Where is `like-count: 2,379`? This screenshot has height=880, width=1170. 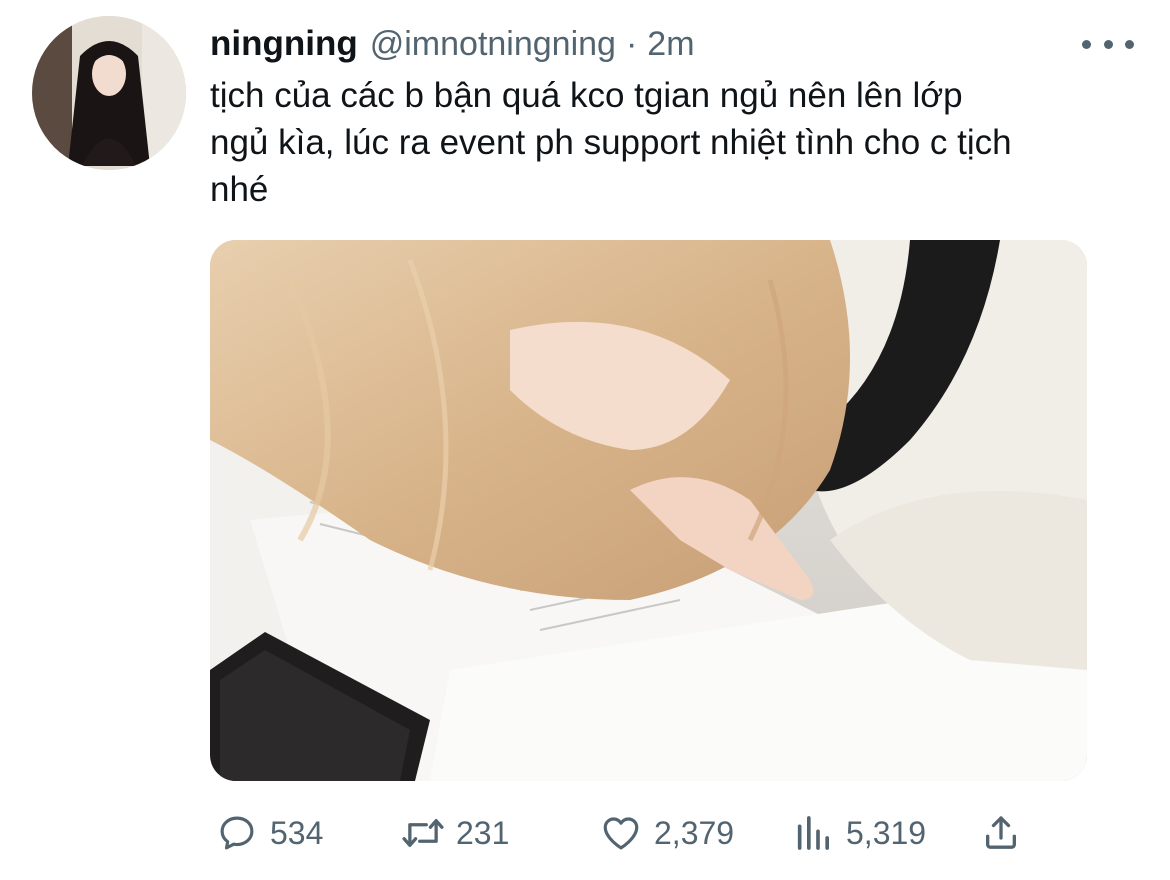
like-count: 2,379 is located at coordinates (694, 832).